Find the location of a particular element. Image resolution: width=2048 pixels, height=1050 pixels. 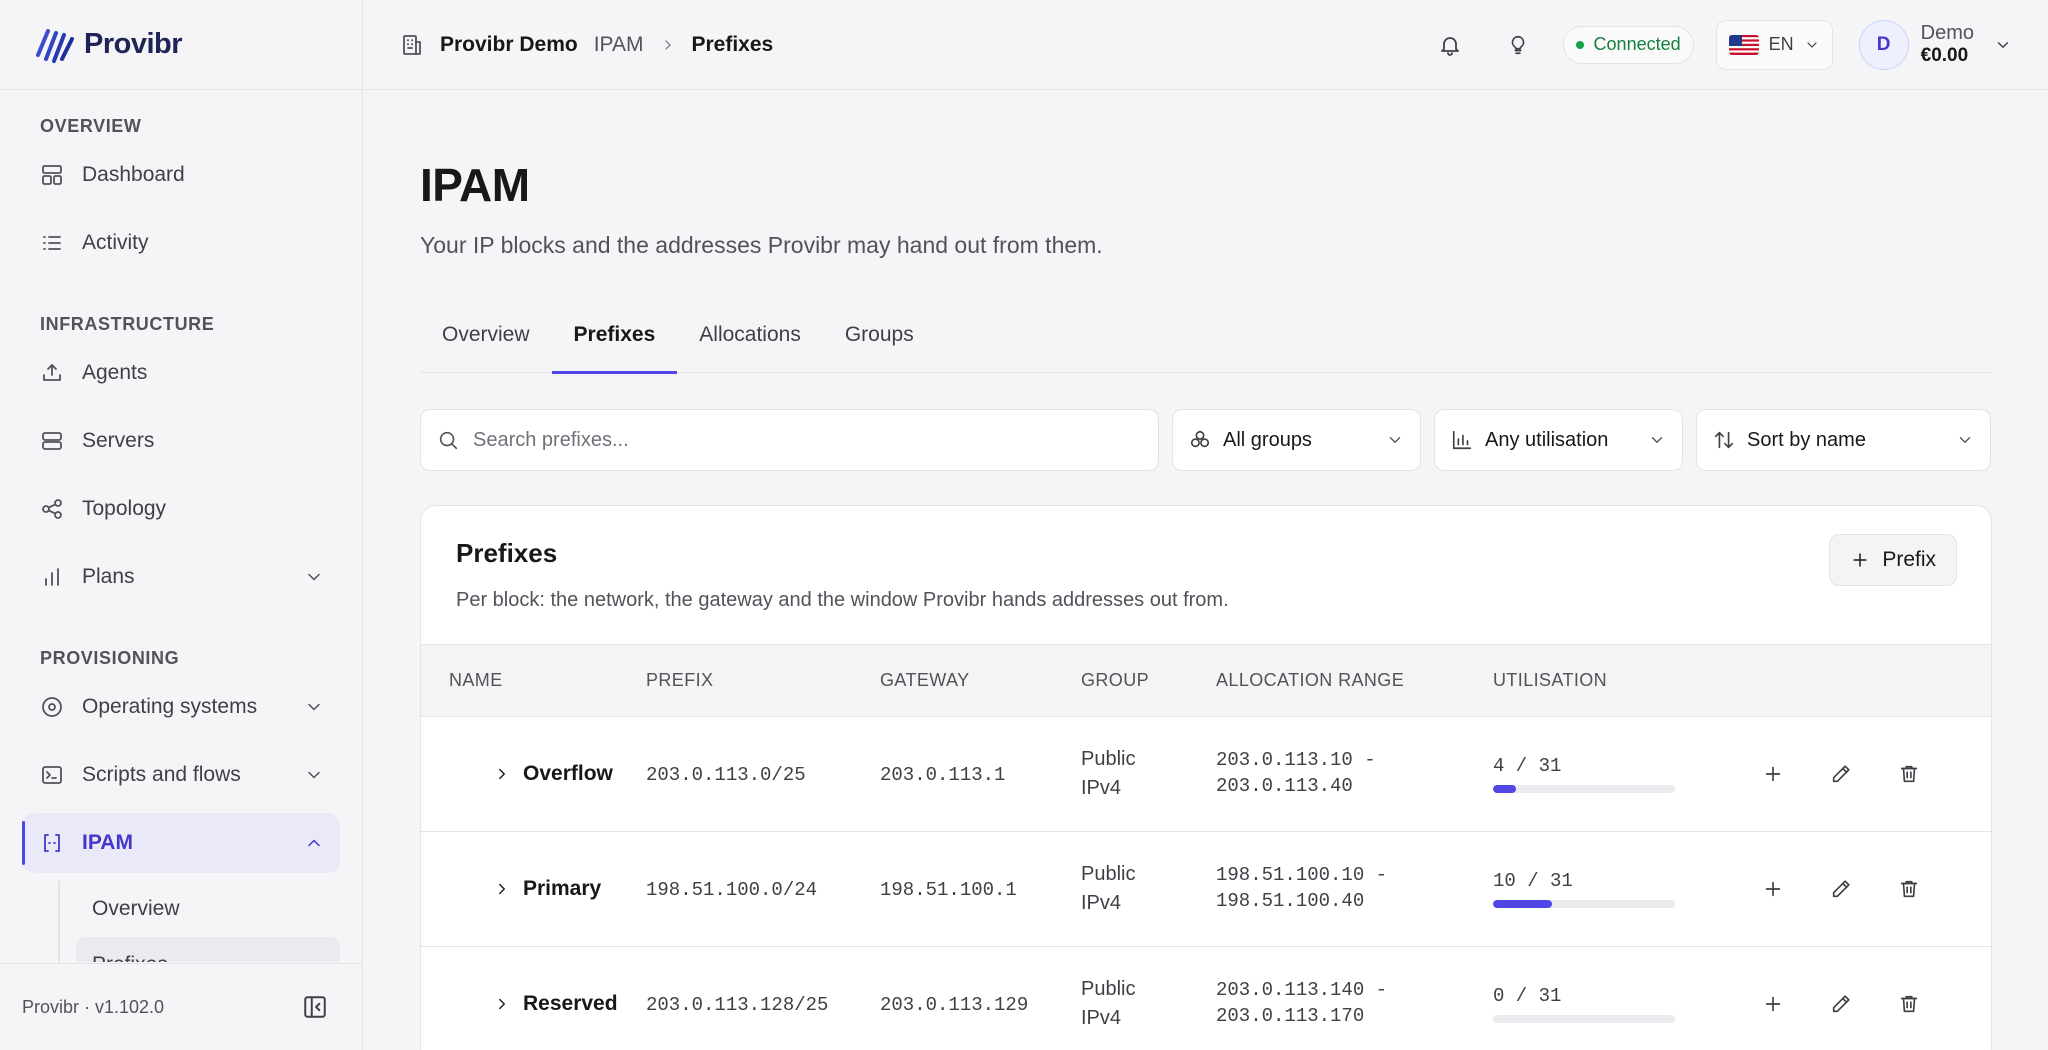

sidebar-item-scripts-and-flows: Scripts and flows is located at coordinates (181, 775).